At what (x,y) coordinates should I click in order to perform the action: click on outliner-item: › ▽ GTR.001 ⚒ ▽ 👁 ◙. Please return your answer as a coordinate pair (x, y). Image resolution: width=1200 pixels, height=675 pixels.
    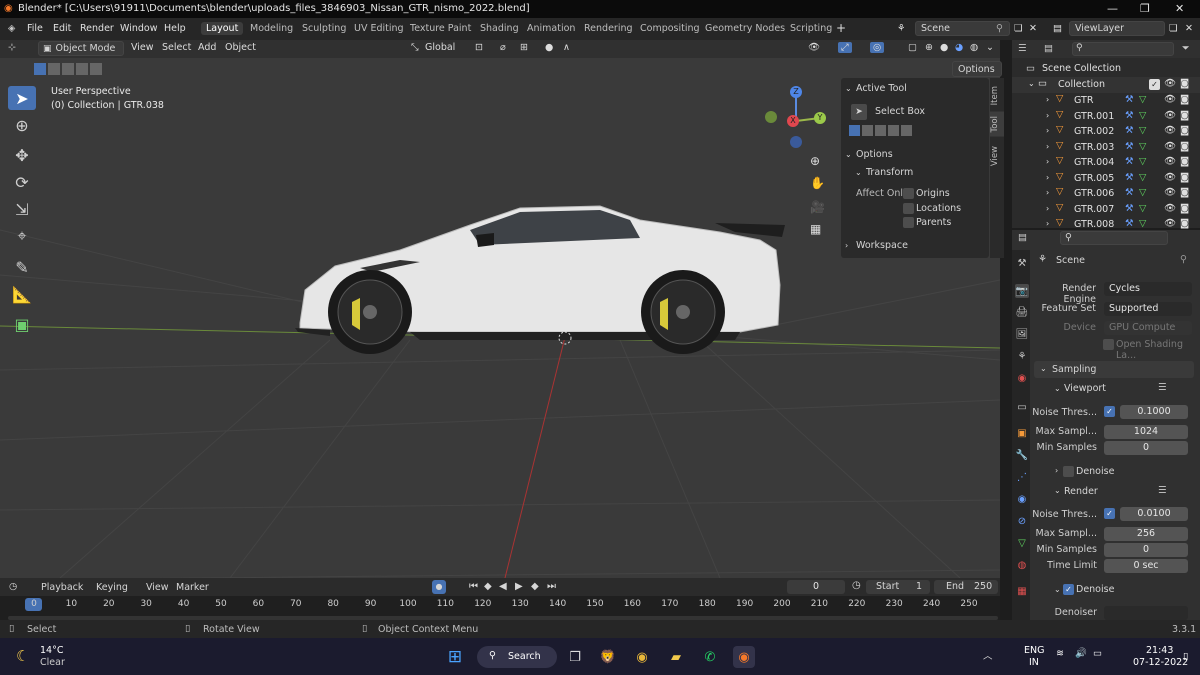
    Looking at the image, I should click on (1106, 117).